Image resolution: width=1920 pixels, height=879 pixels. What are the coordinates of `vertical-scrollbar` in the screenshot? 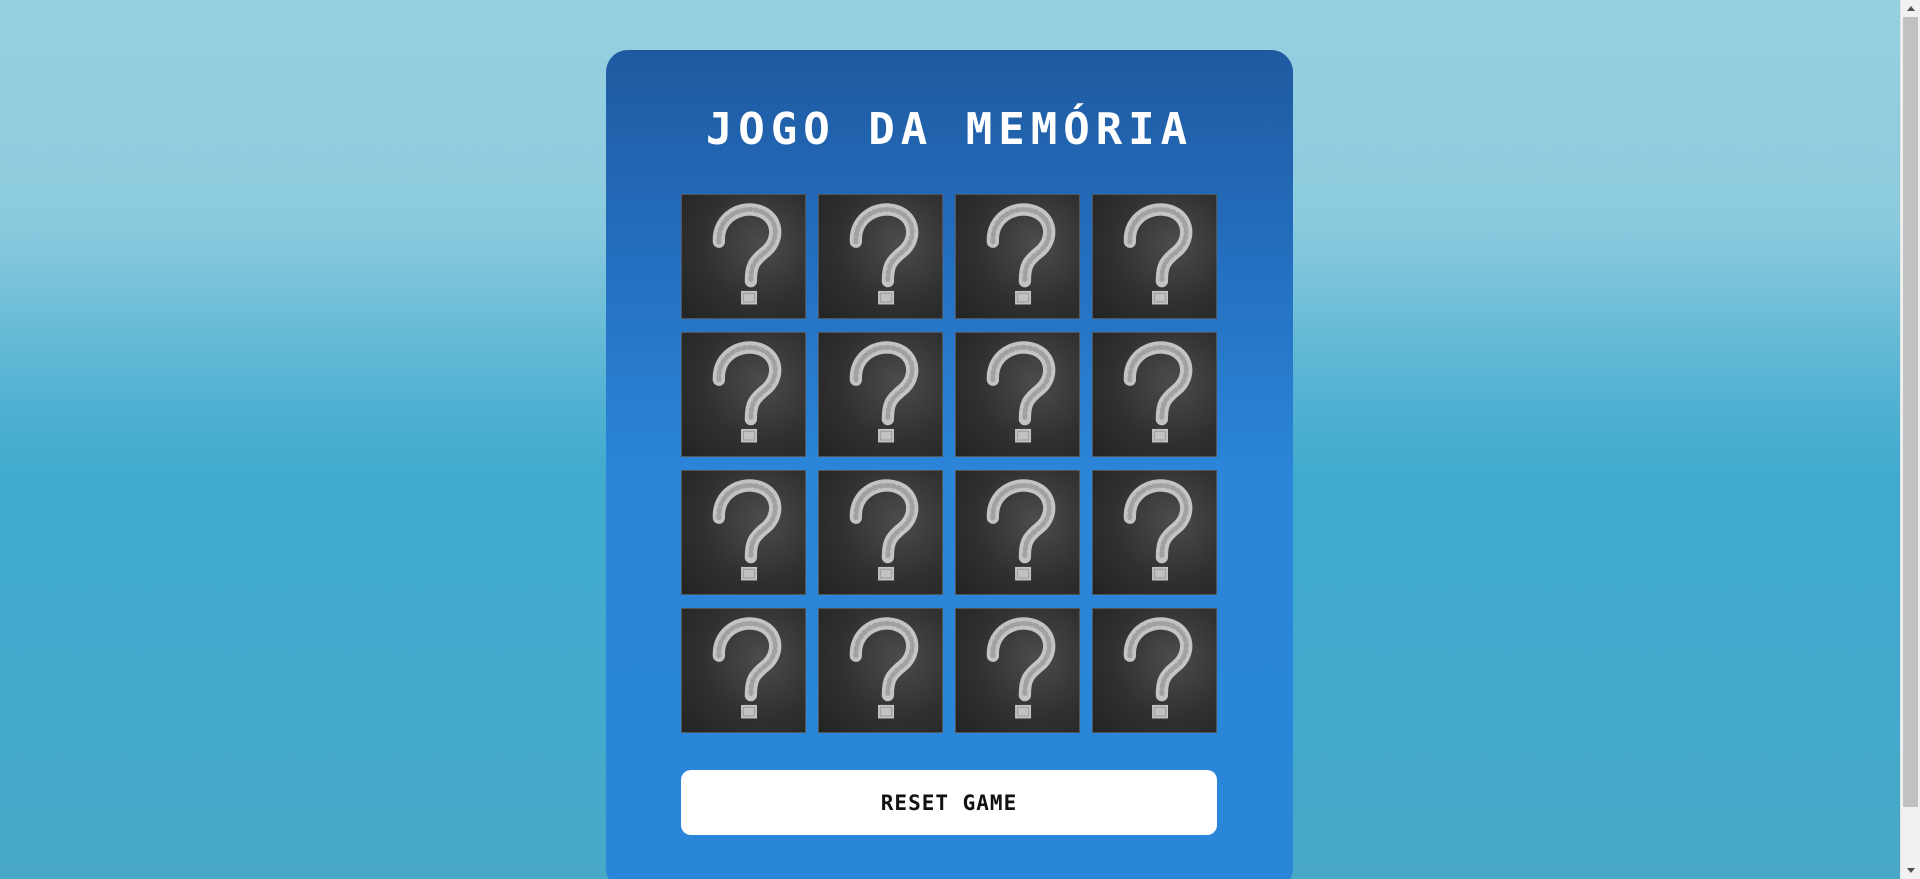 It's located at (1910, 439).